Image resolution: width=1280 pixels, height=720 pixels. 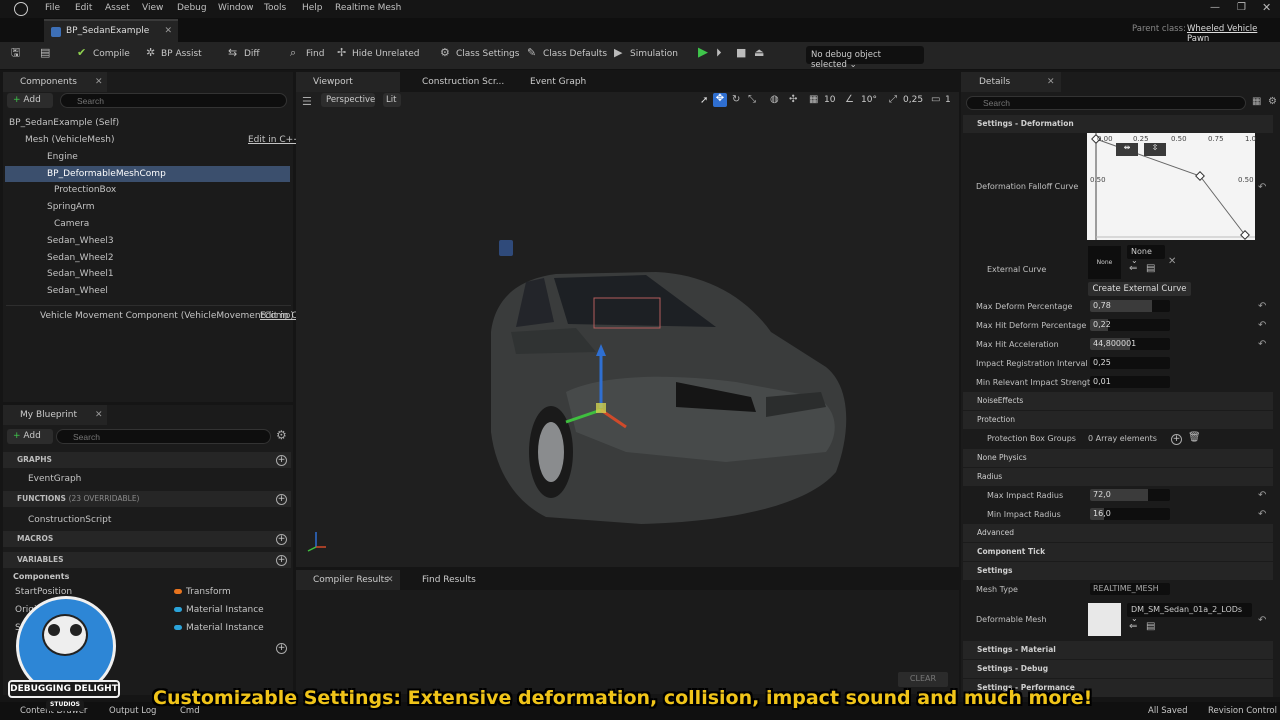 I want to click on min-relevant-impact-strength-field: 0,01, so click(x=1130, y=382).